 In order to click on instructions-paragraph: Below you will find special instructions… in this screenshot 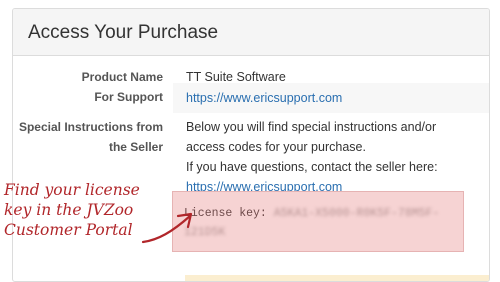, I will do `click(311, 137)`.